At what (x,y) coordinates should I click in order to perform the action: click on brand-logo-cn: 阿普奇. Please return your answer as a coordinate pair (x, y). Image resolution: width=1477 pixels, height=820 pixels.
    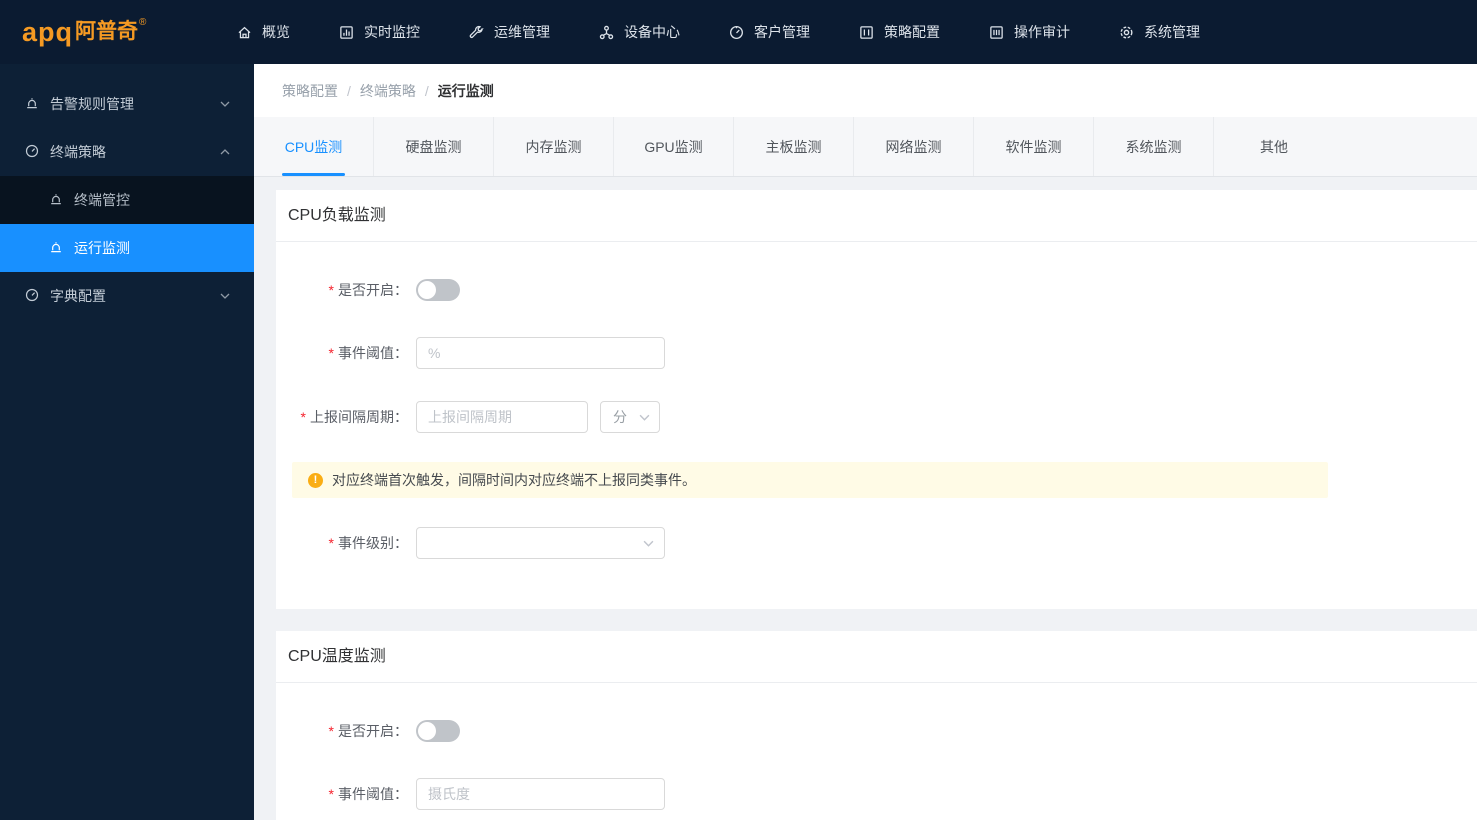
    Looking at the image, I should click on (107, 31).